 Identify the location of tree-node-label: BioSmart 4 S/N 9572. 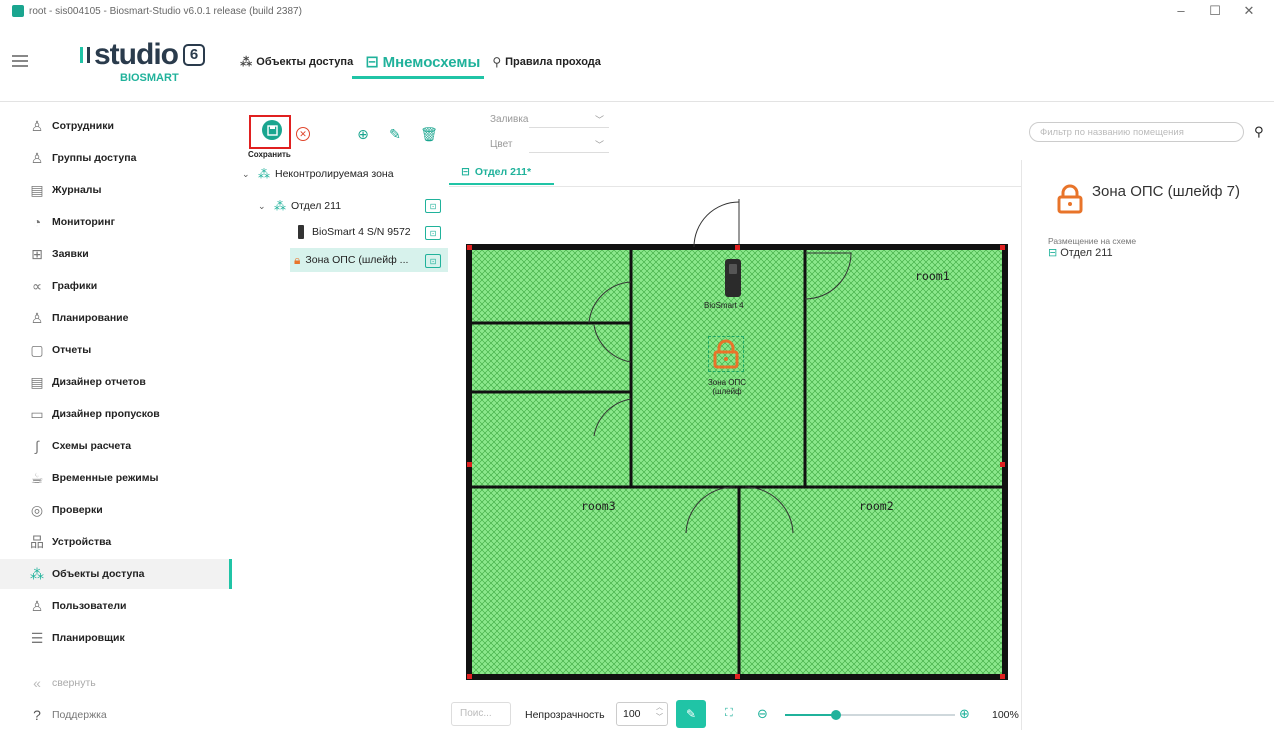
(361, 232).